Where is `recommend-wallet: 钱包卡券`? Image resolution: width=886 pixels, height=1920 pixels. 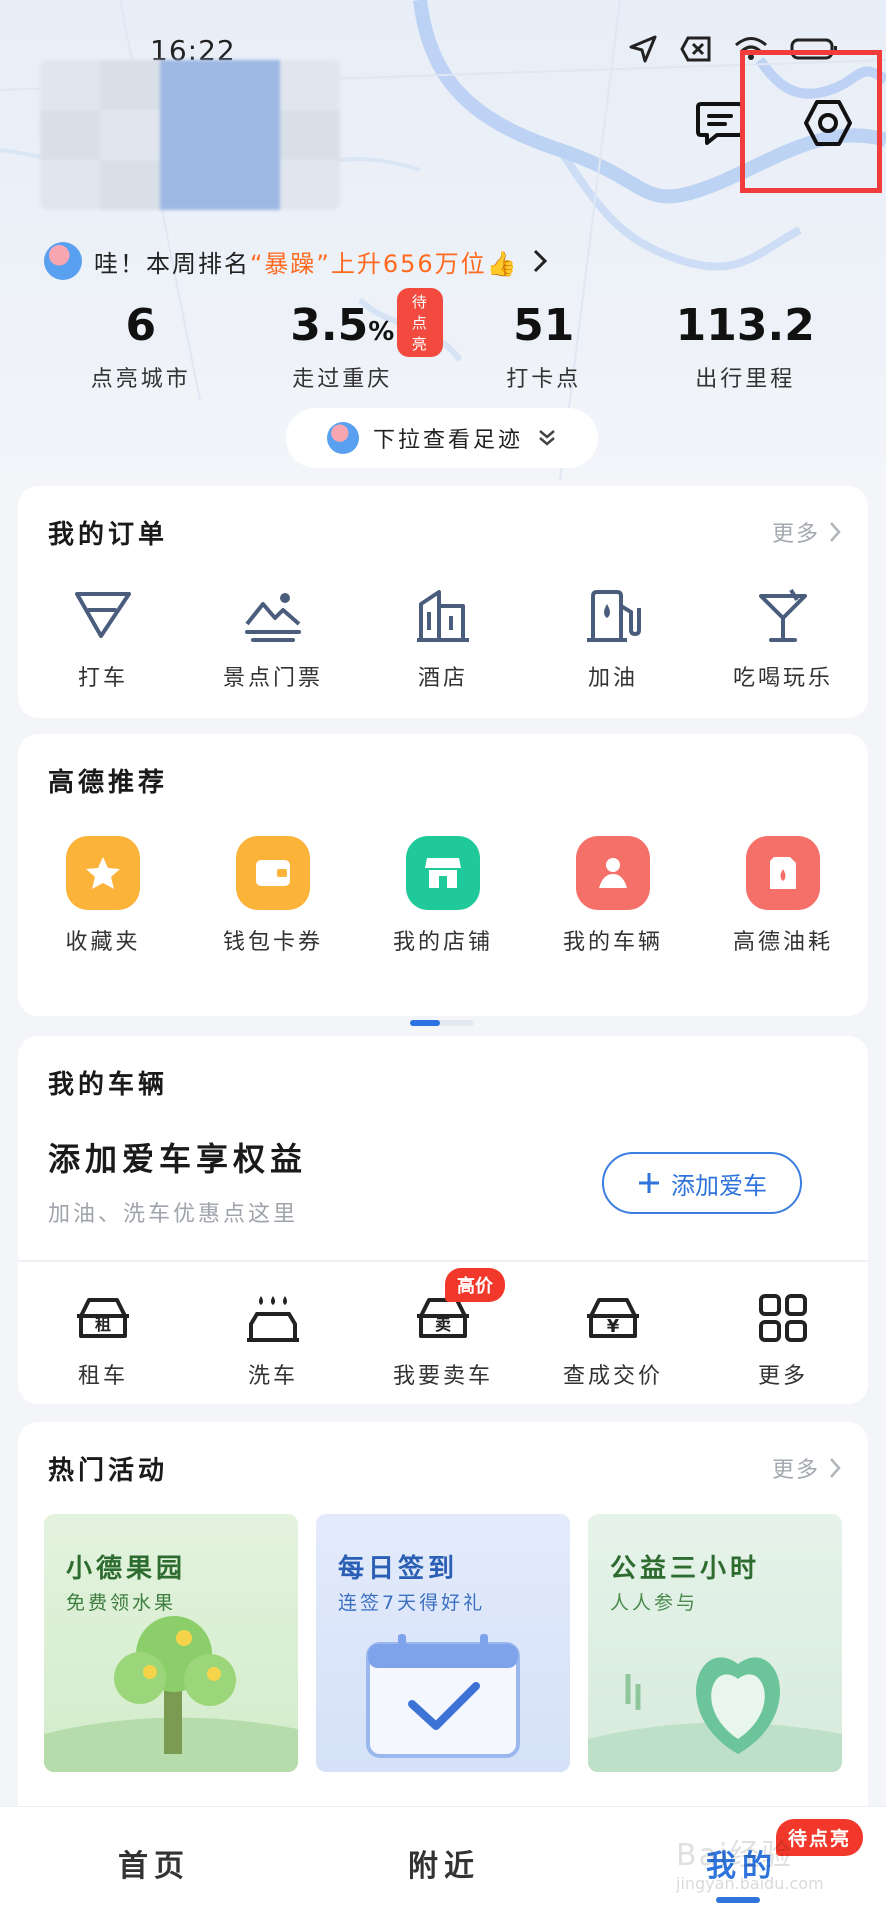
recommend-wallet: 钱包卡券 is located at coordinates (273, 896).